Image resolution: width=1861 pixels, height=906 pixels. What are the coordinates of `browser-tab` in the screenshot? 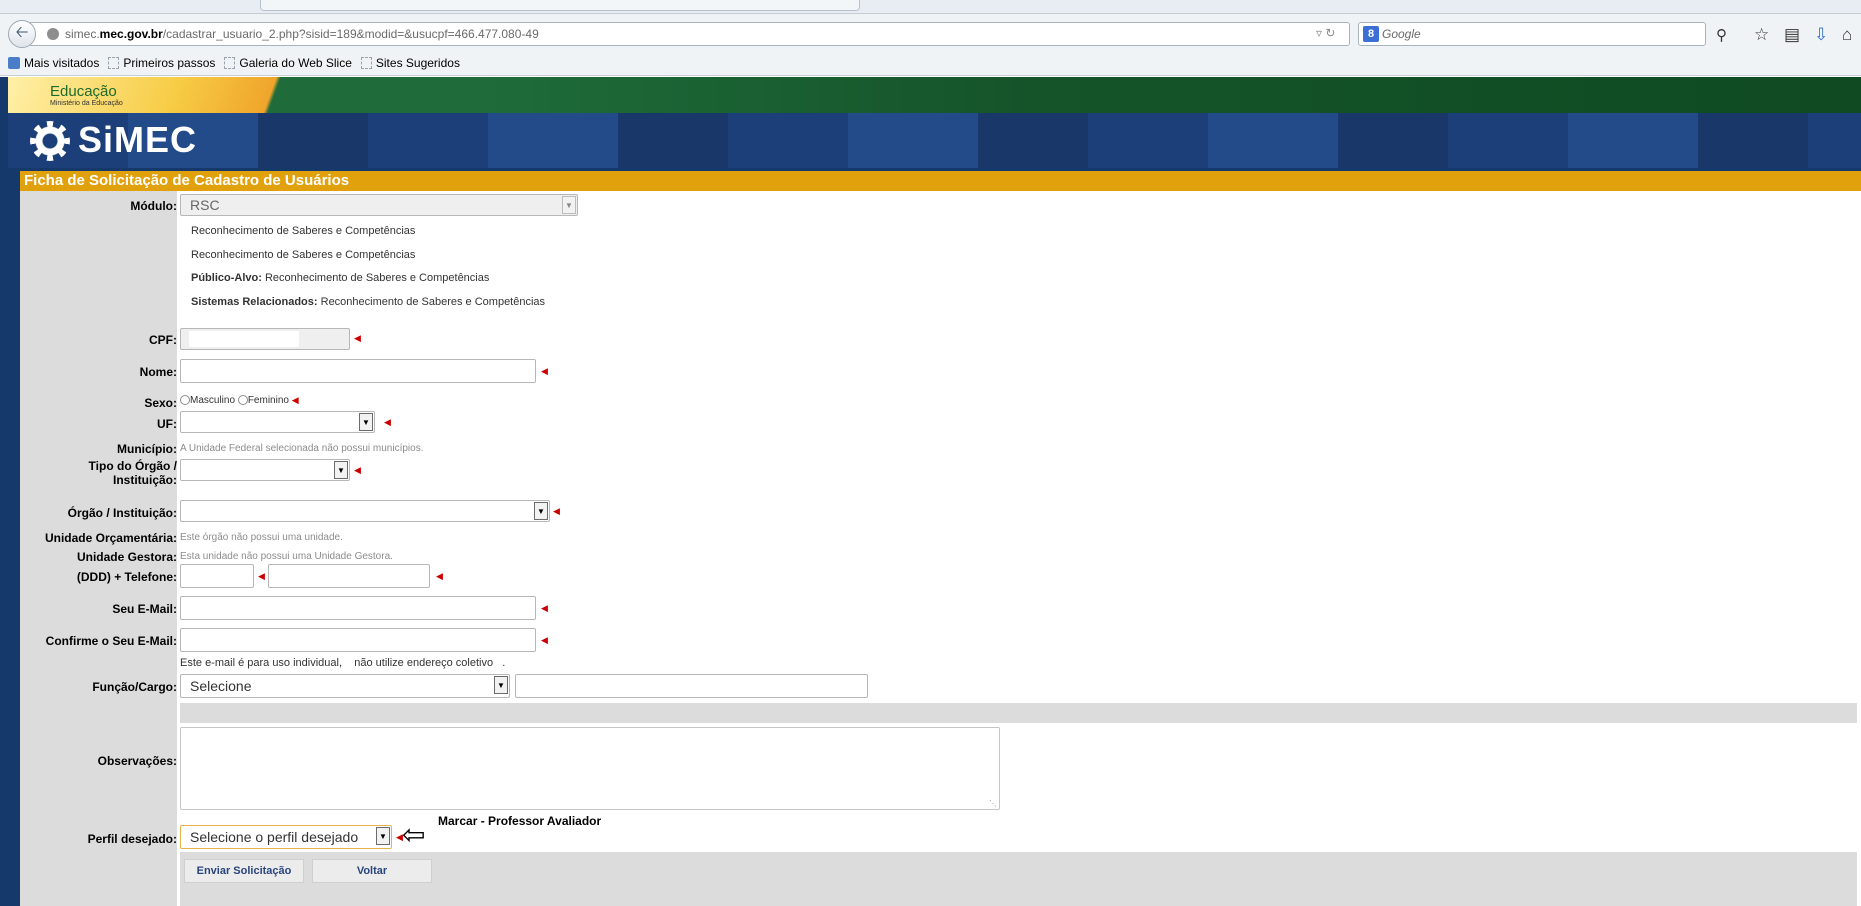 It's located at (560, 5).